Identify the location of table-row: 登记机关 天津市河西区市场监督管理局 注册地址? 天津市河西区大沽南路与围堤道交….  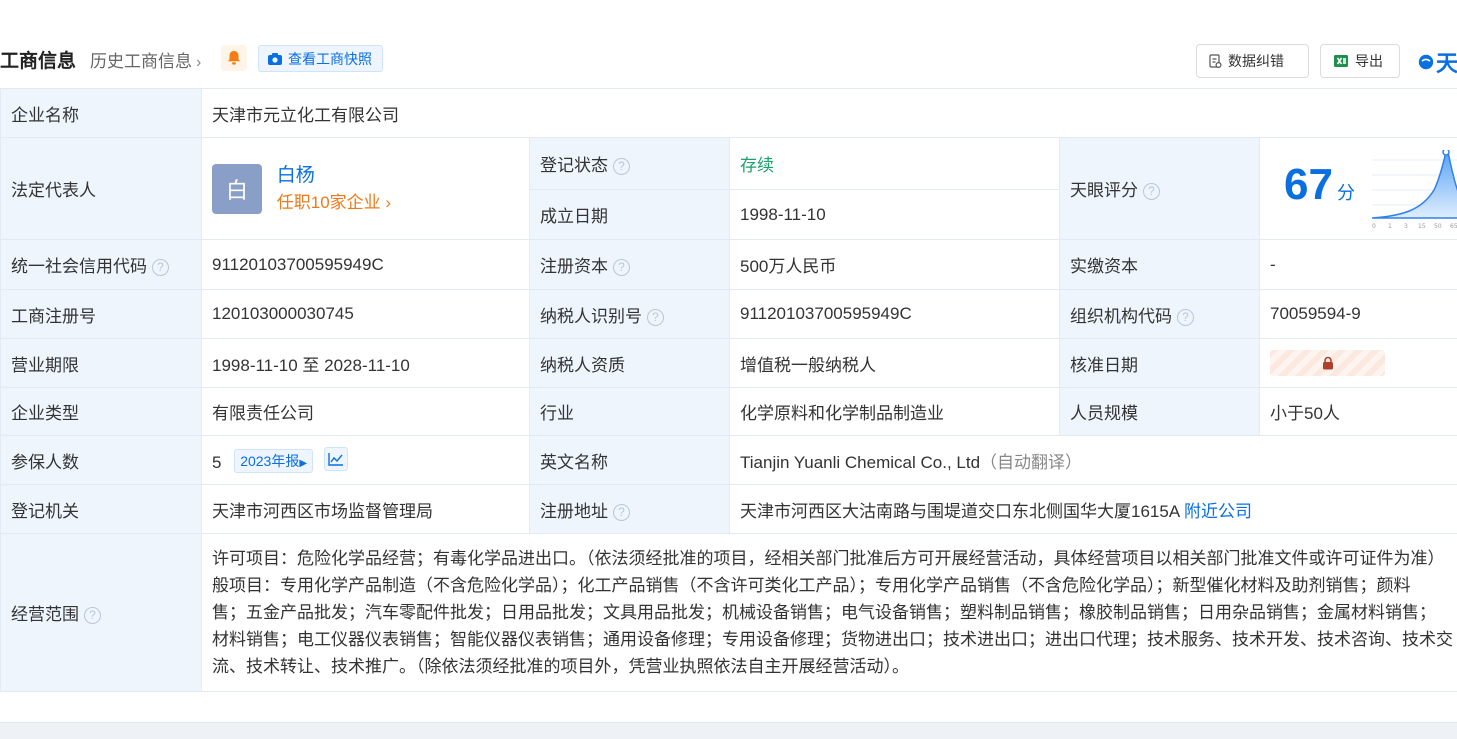
(728, 509).